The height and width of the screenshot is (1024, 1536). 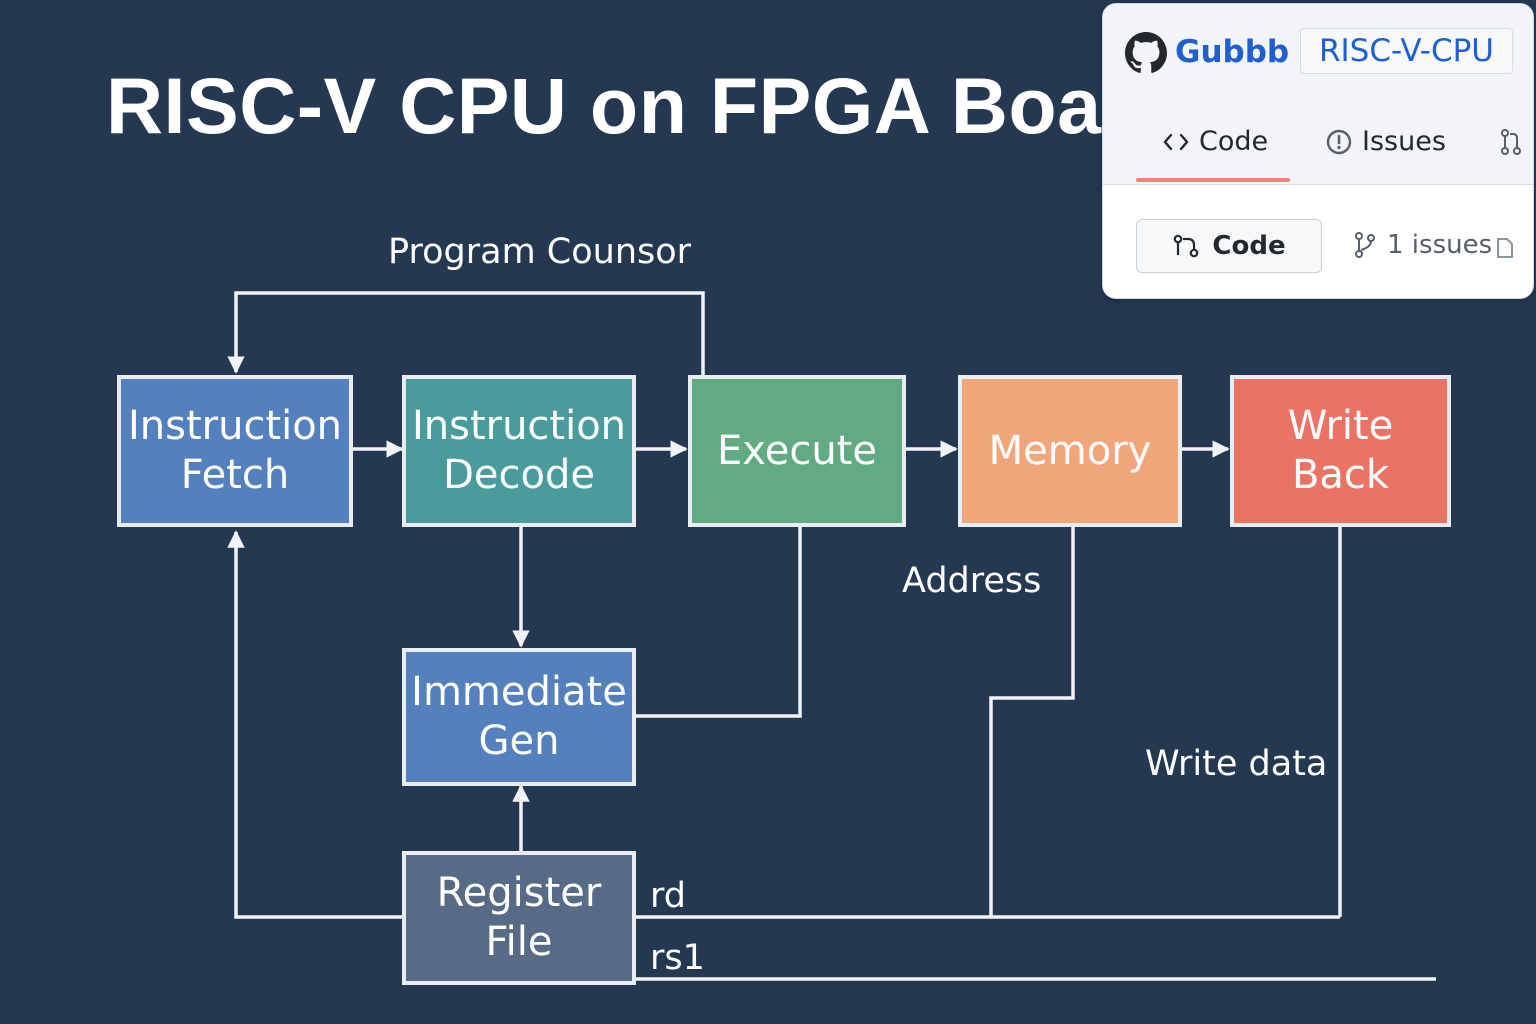 What do you see at coordinates (519, 741) in the screenshot?
I see `immediate-gen-label-line2: Gen` at bounding box center [519, 741].